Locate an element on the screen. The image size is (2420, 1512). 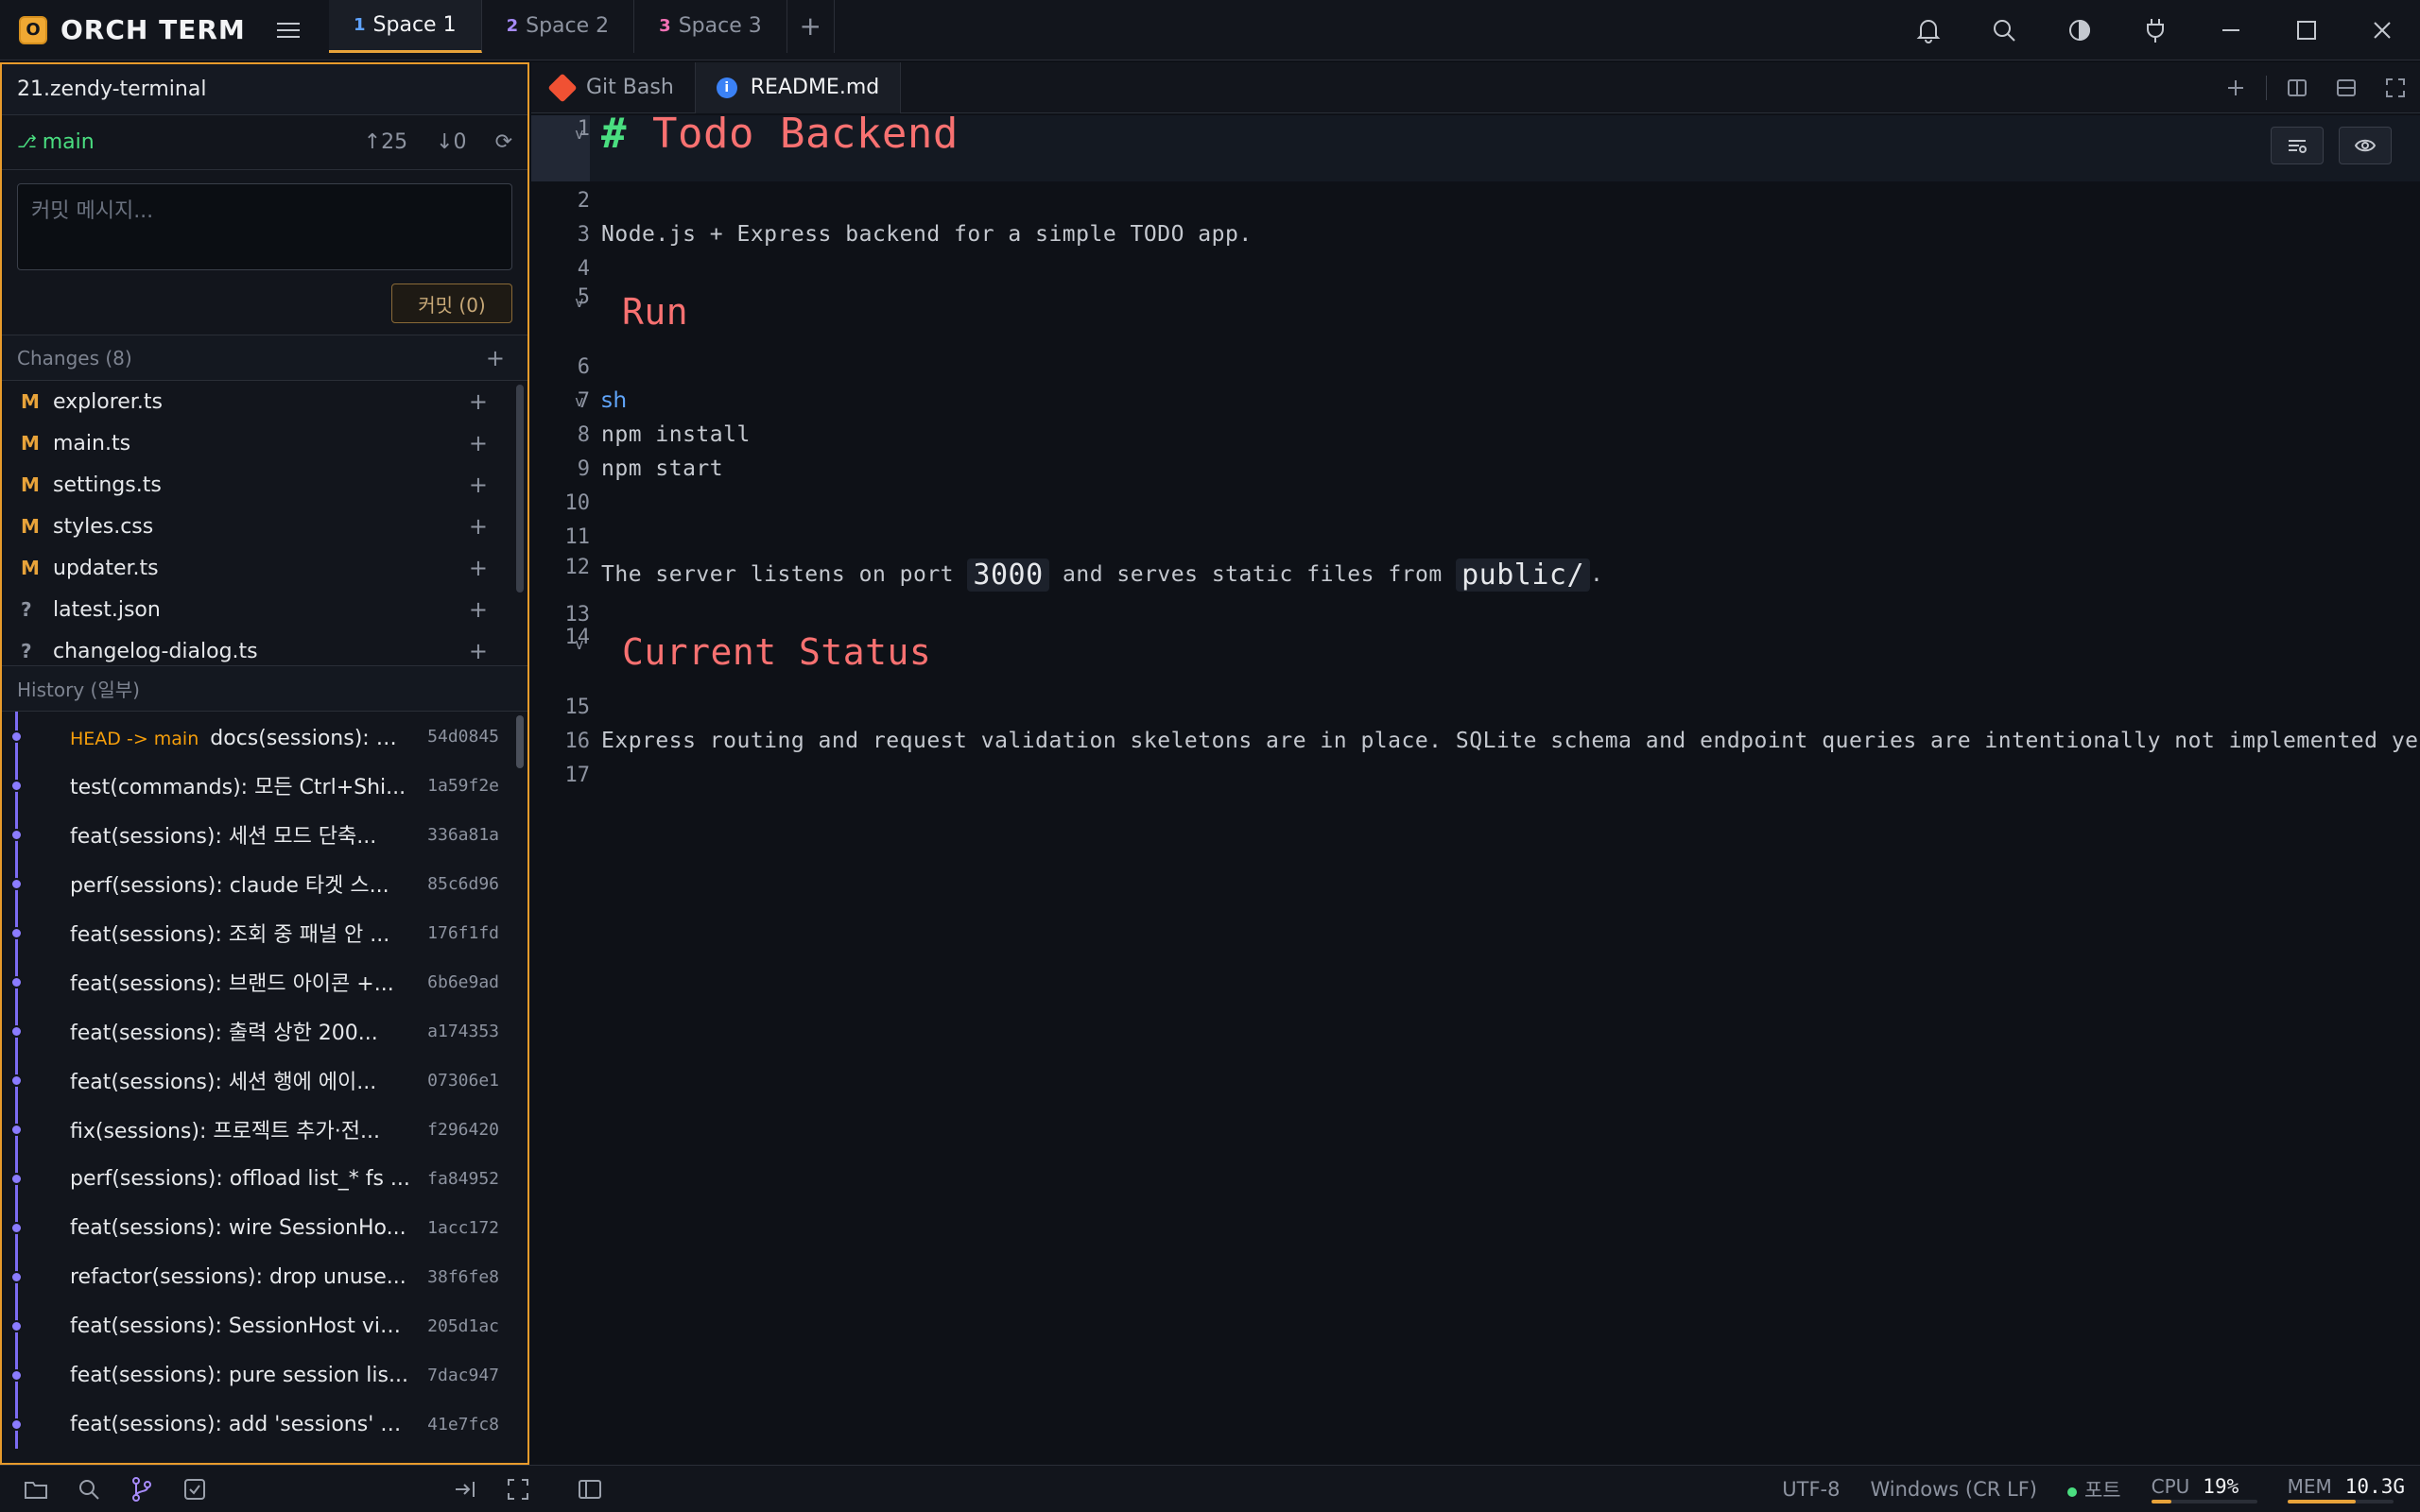
preview-button is located at coordinates (2366, 145).